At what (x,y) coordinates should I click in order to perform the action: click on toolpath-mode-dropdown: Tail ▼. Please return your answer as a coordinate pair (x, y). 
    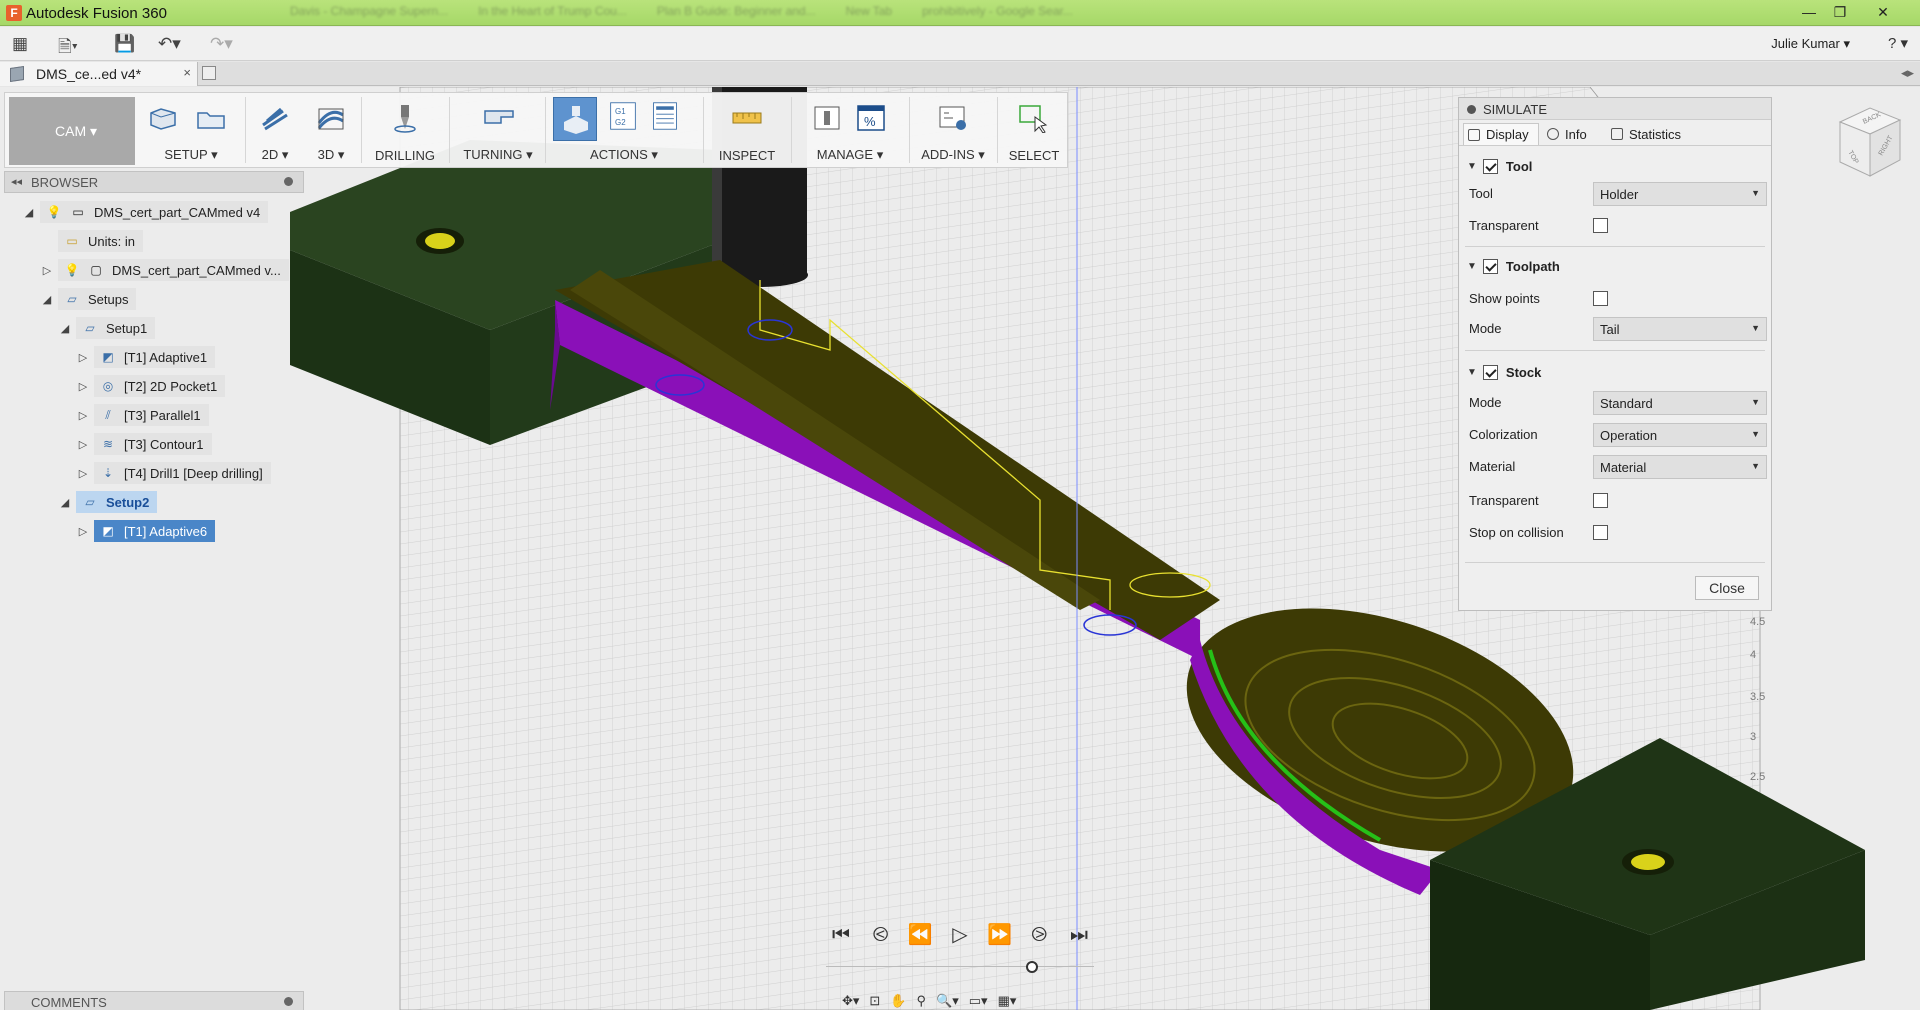
    Looking at the image, I should click on (1680, 329).